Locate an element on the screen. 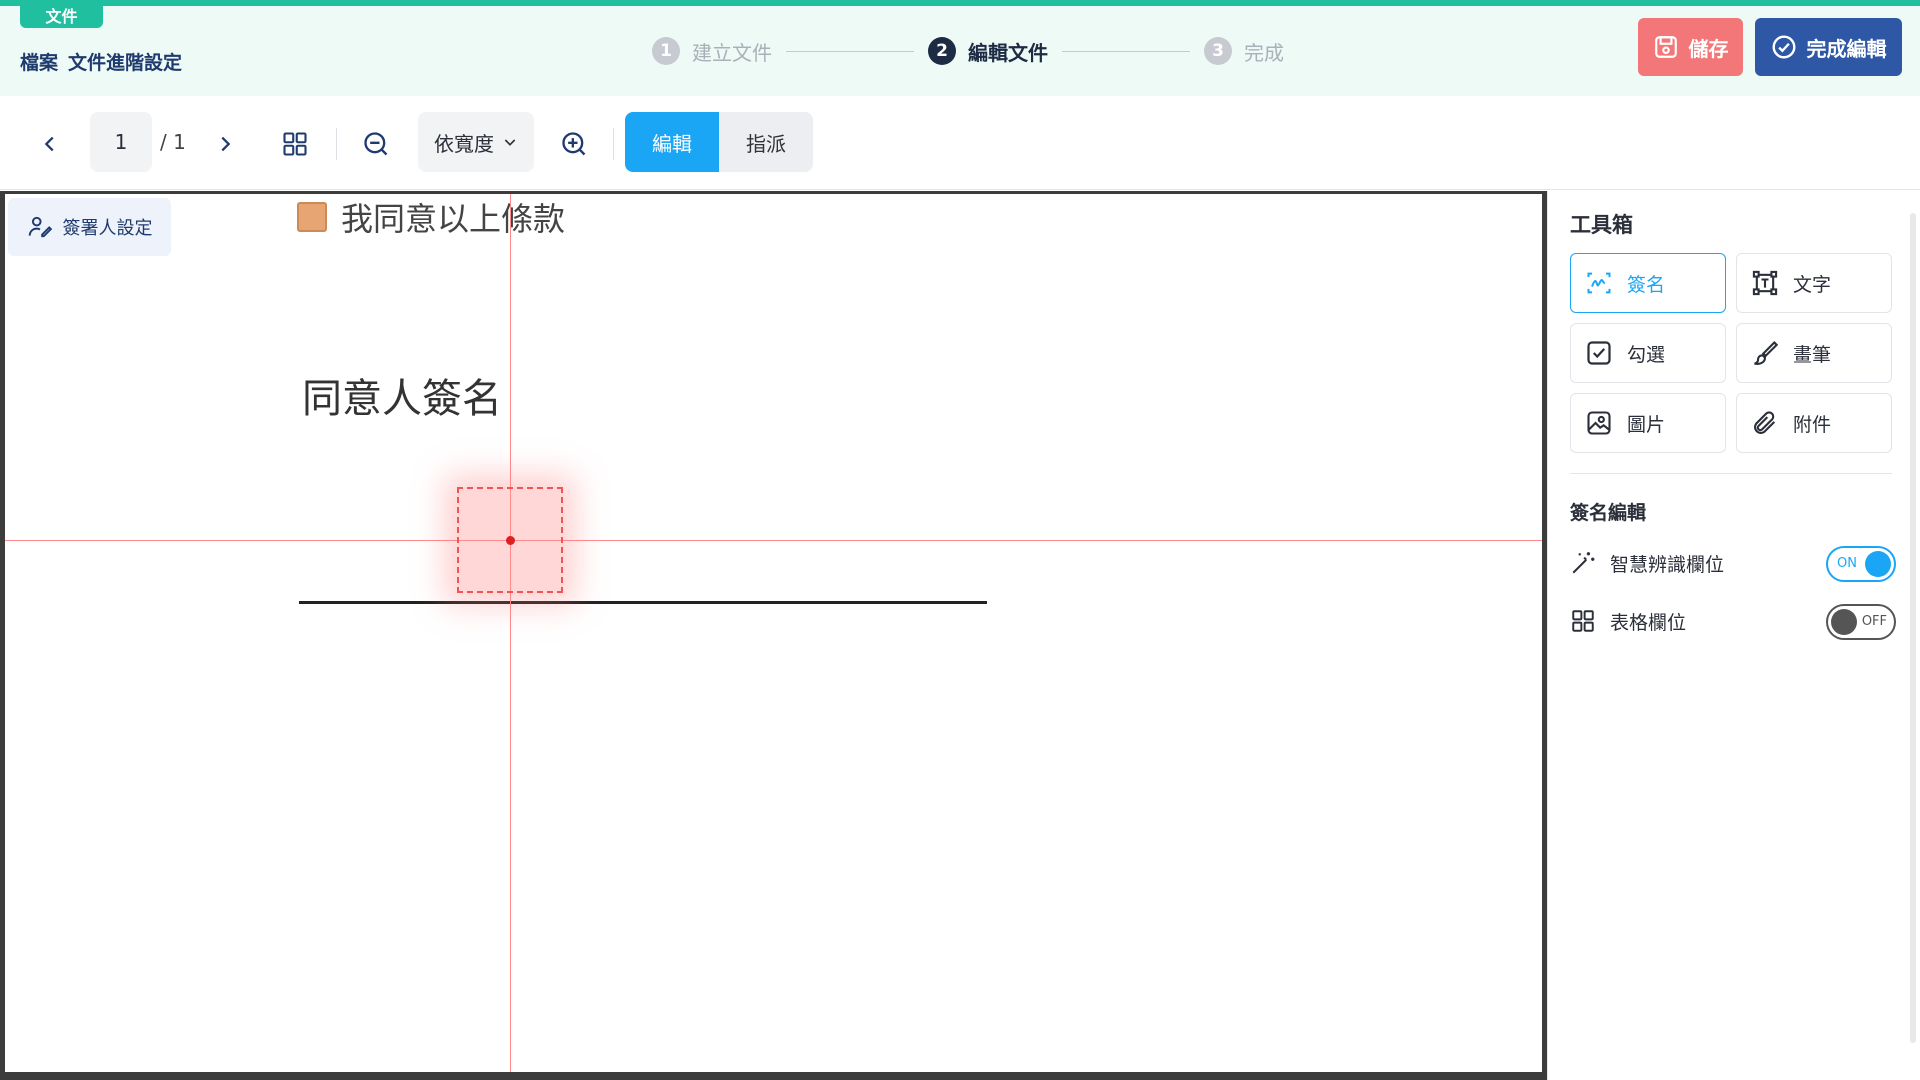  step-edit: 2 編輯文件 is located at coordinates (988, 51).